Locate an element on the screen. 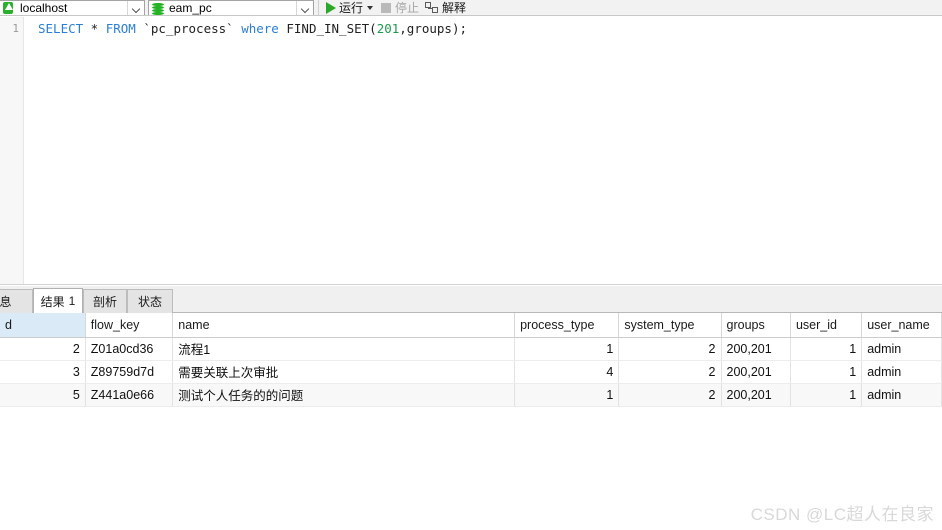 Image resolution: width=942 pixels, height=530 pixels. column-header-groups: groups is located at coordinates (756, 325).